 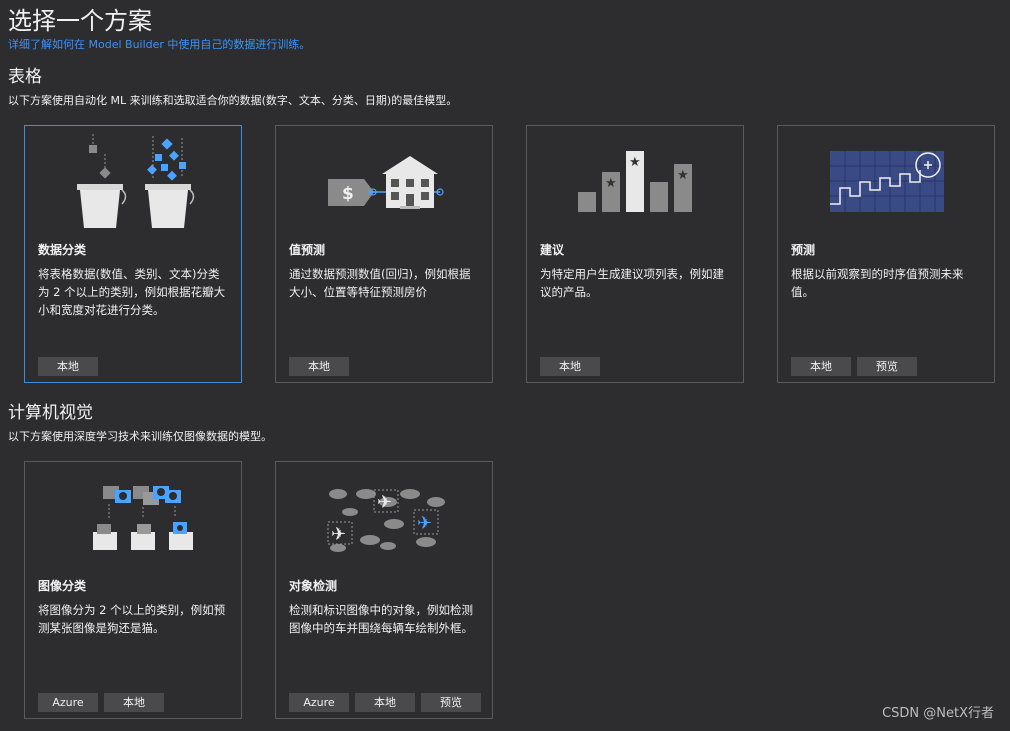 What do you see at coordinates (552, 250) in the screenshot?
I see `card-title: 建议` at bounding box center [552, 250].